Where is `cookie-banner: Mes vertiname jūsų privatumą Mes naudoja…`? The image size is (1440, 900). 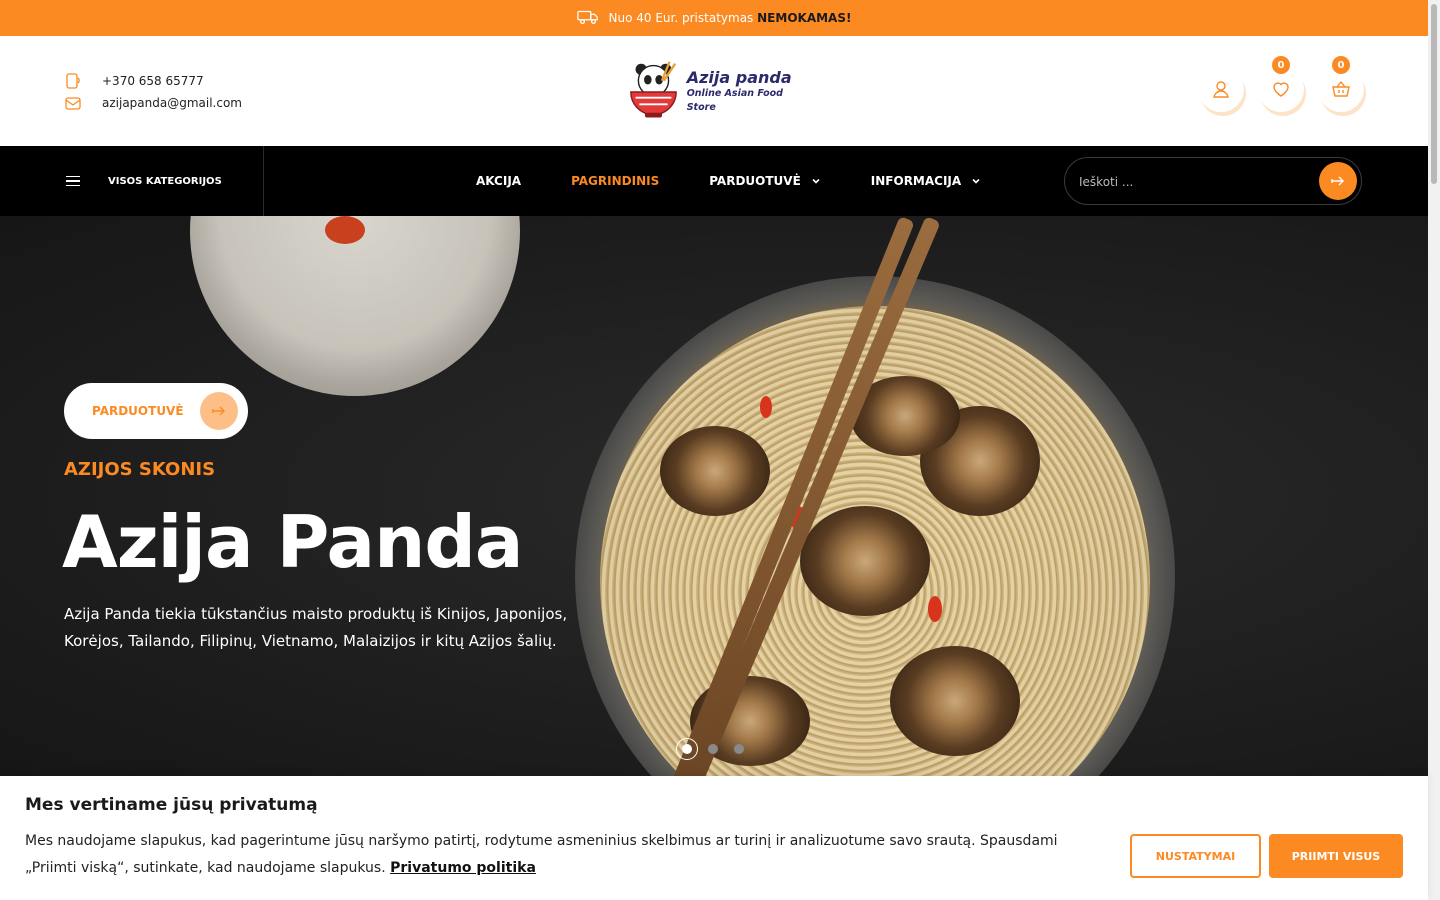 cookie-banner: Mes vertiname jūsų privatumą Mes naudoja… is located at coordinates (714, 838).